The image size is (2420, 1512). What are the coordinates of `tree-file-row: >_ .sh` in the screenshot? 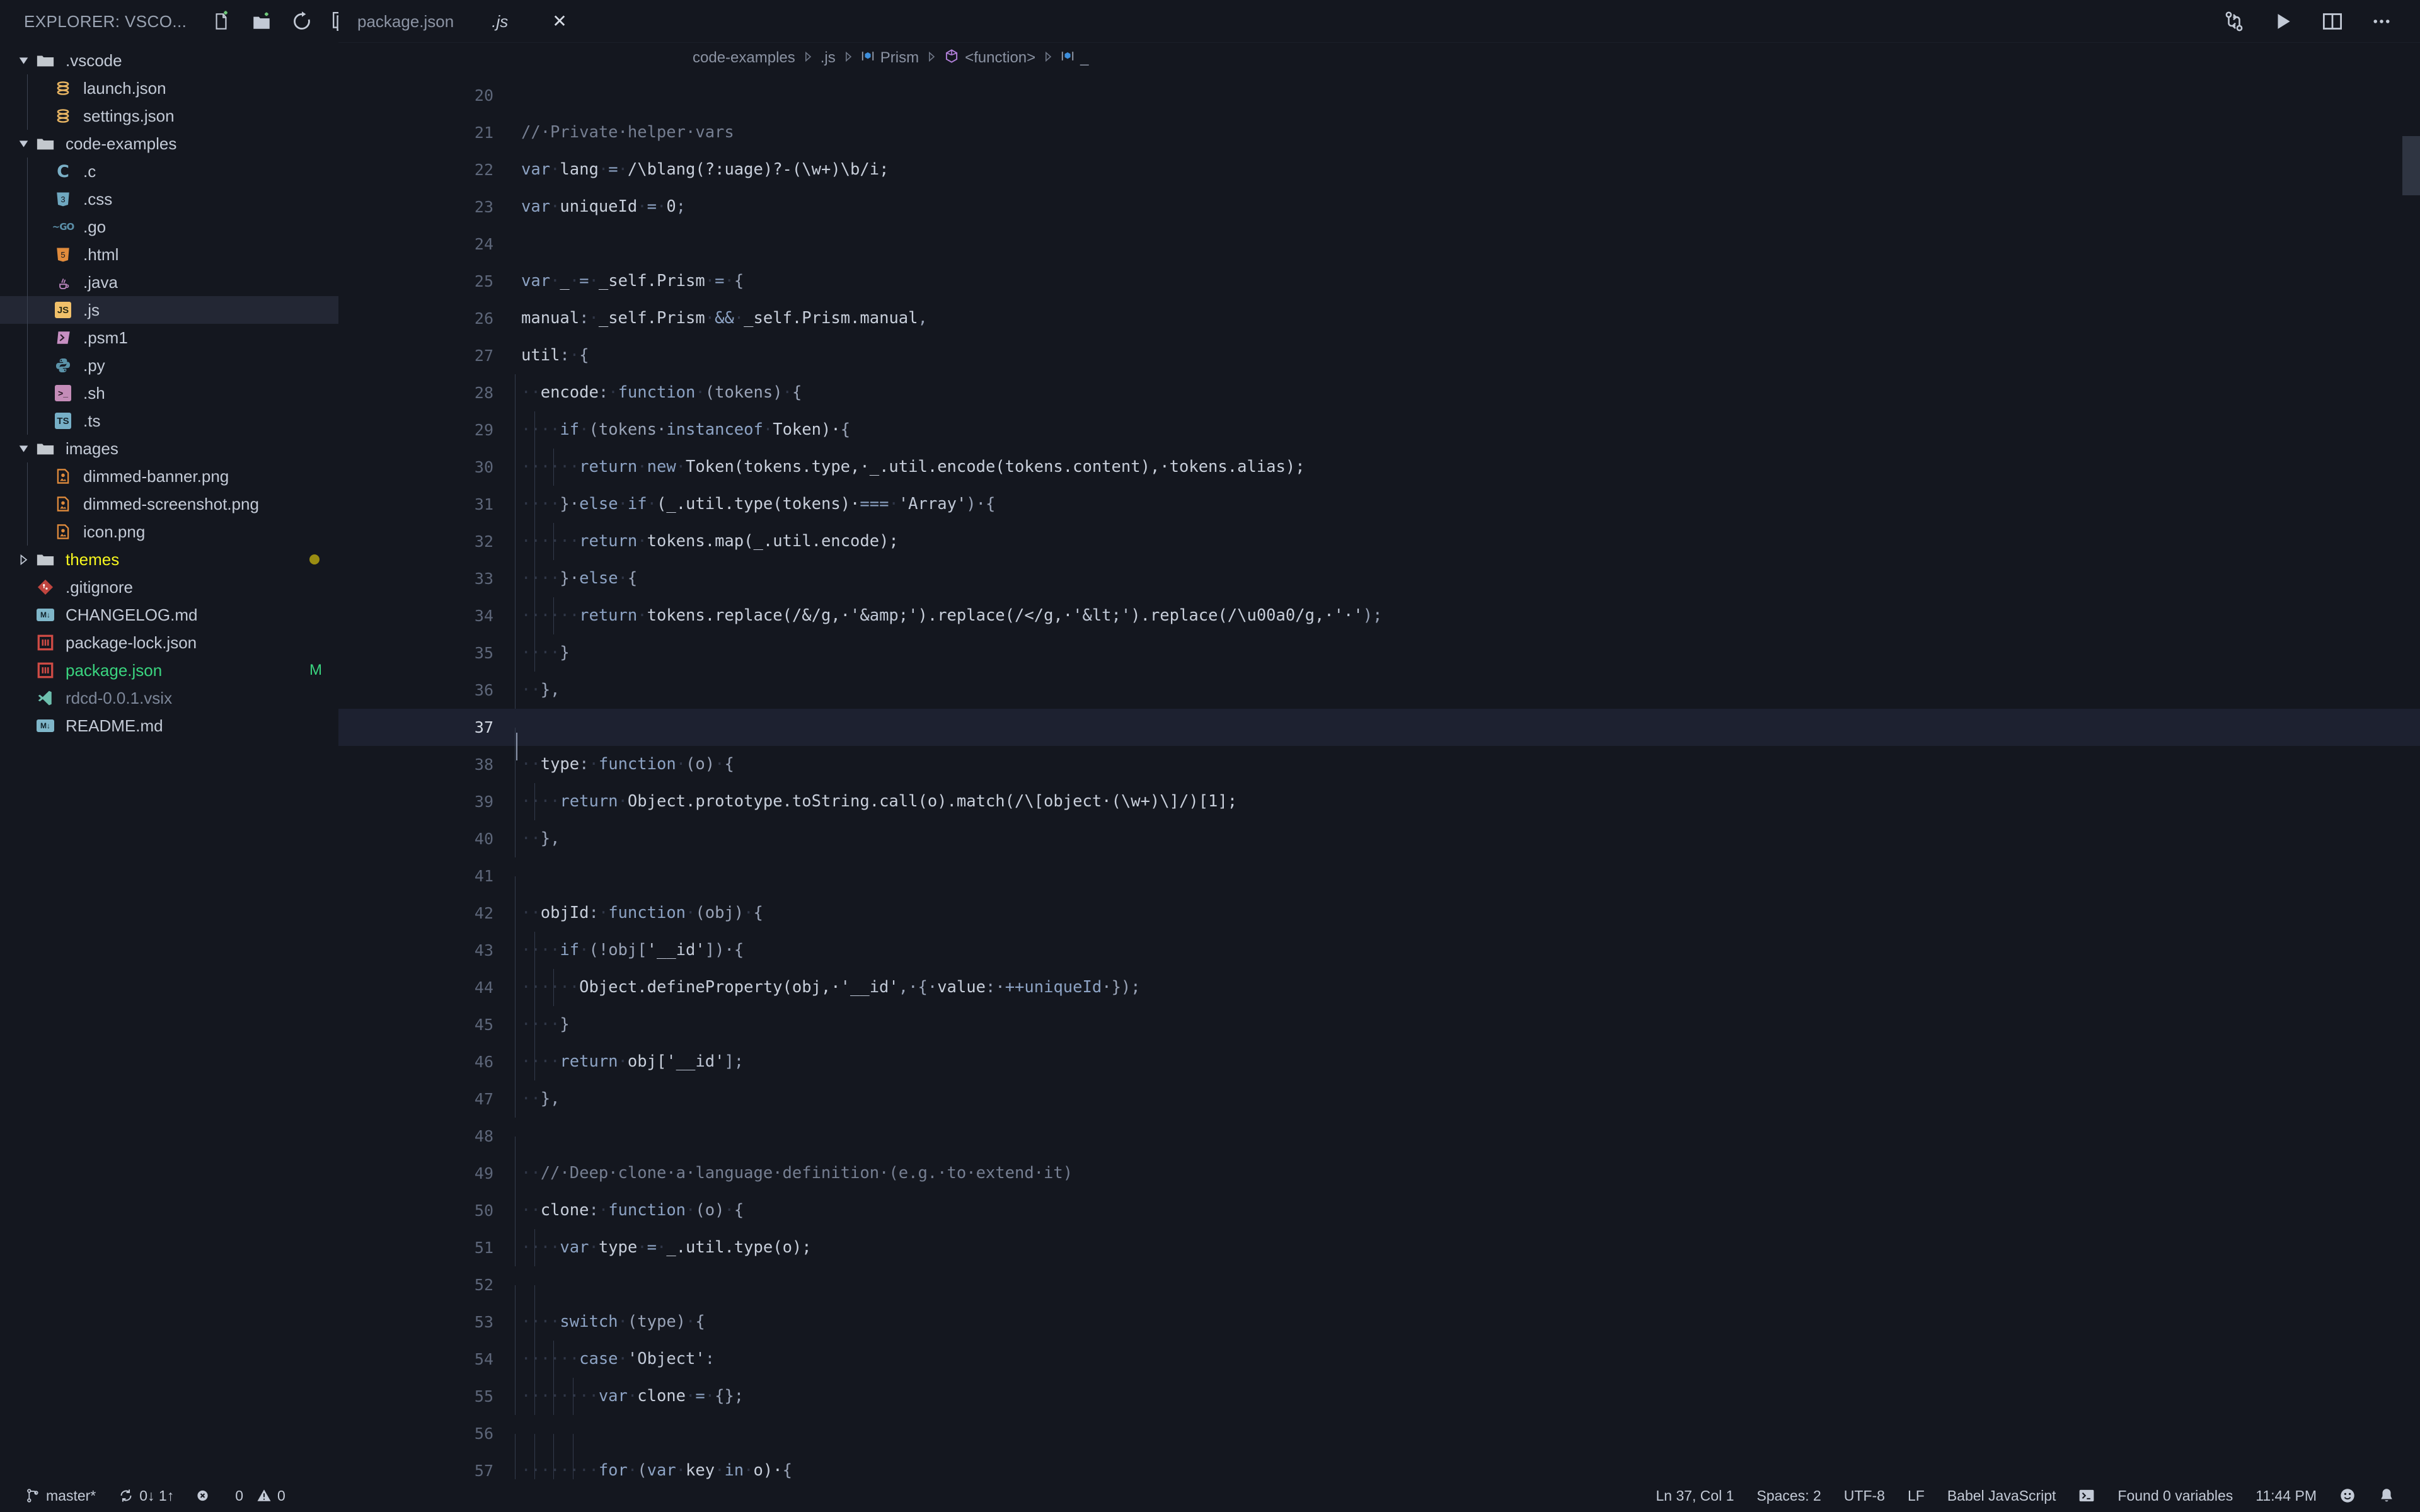 It's located at (169, 393).